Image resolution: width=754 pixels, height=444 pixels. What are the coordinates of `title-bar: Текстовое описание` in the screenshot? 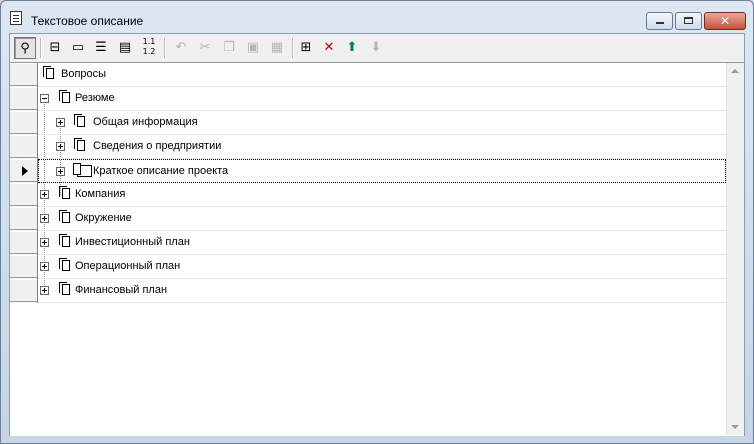 It's located at (377, 17).